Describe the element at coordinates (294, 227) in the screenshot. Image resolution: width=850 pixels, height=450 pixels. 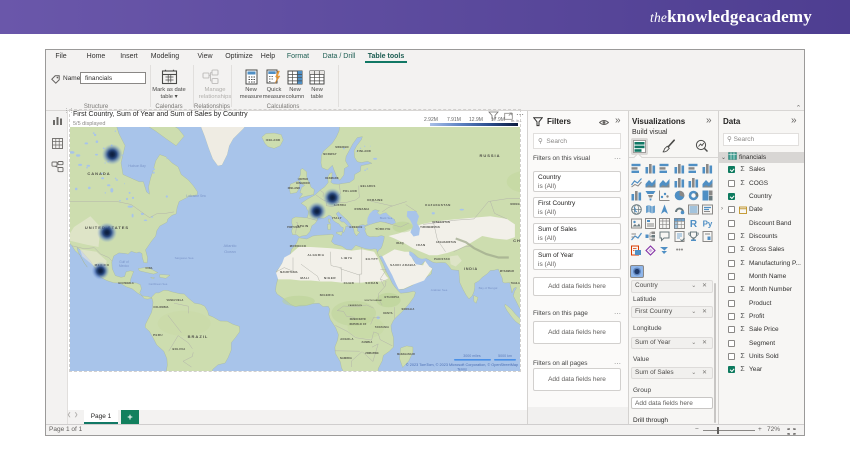
I see `svg-text: PORTUGAL` at that location.